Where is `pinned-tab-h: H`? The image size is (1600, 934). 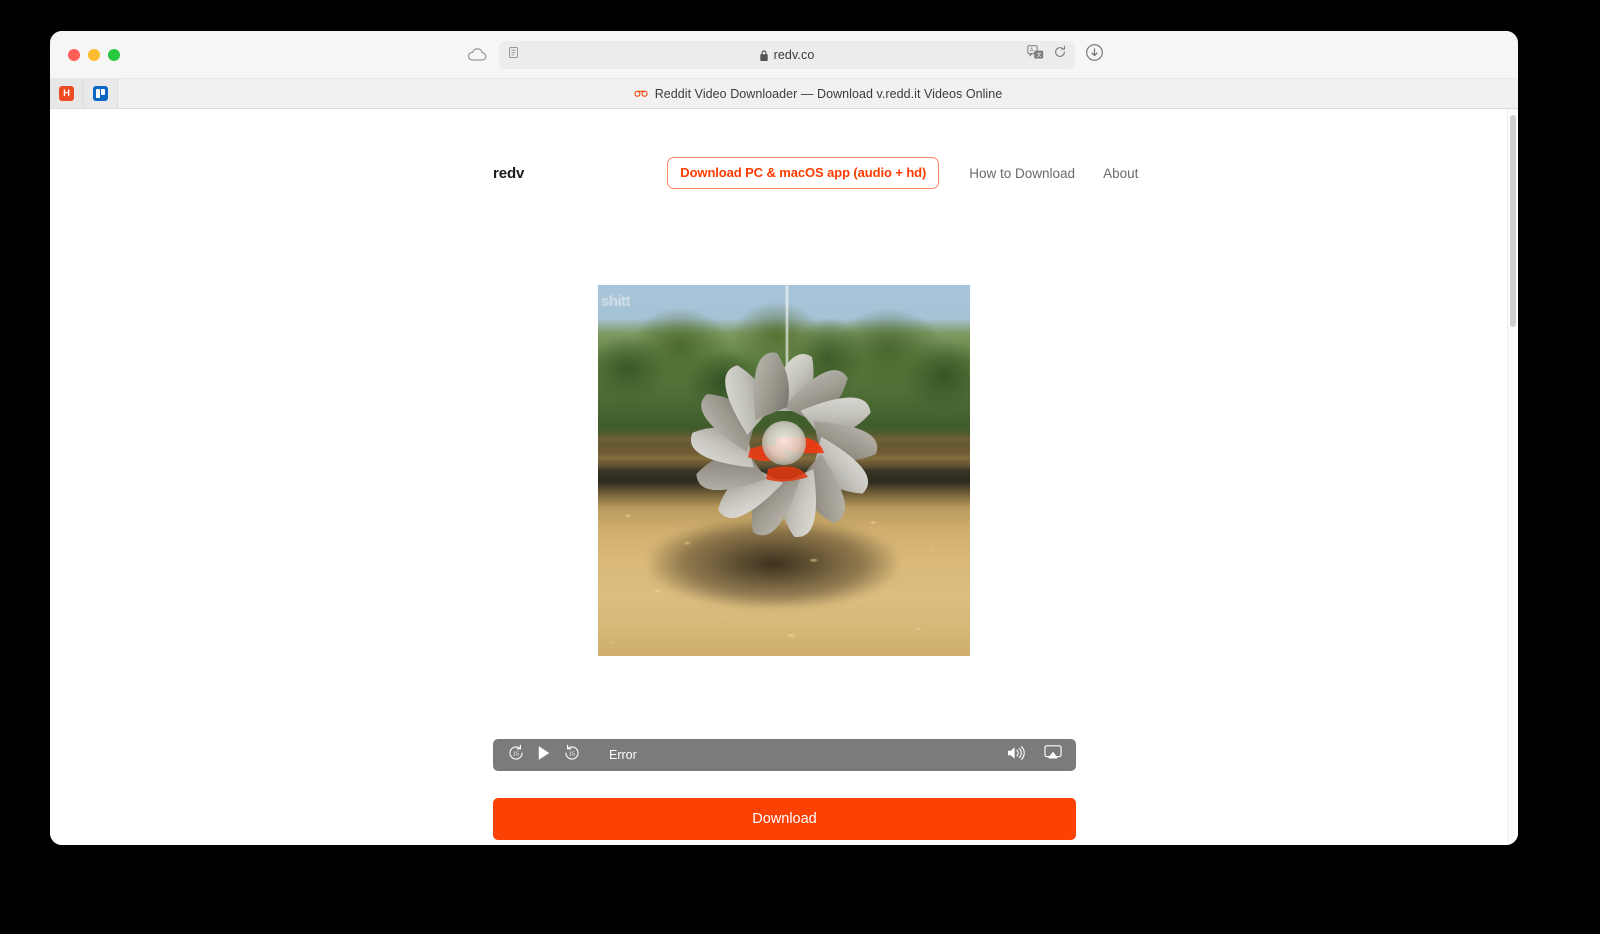
pinned-tab-h: H is located at coordinates (67, 93).